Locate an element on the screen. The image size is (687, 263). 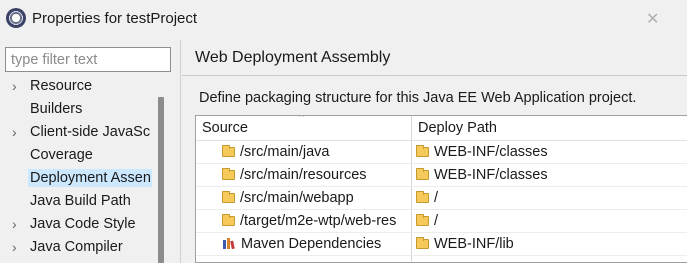
filter-input is located at coordinates (88, 59).